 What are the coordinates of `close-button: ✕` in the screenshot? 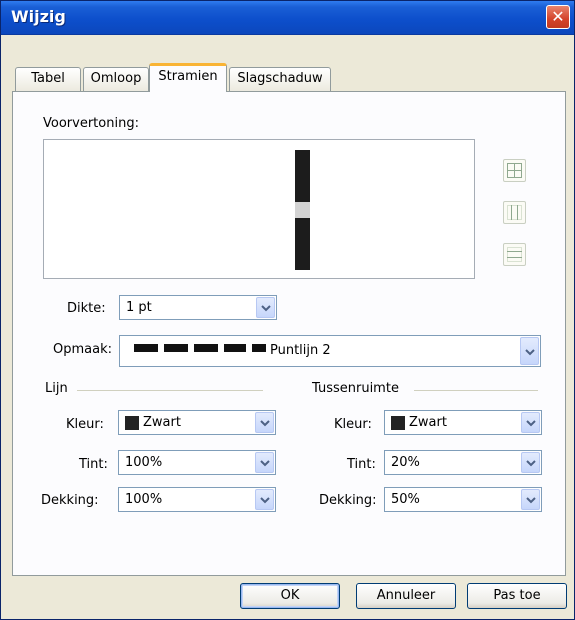 It's located at (558, 17).